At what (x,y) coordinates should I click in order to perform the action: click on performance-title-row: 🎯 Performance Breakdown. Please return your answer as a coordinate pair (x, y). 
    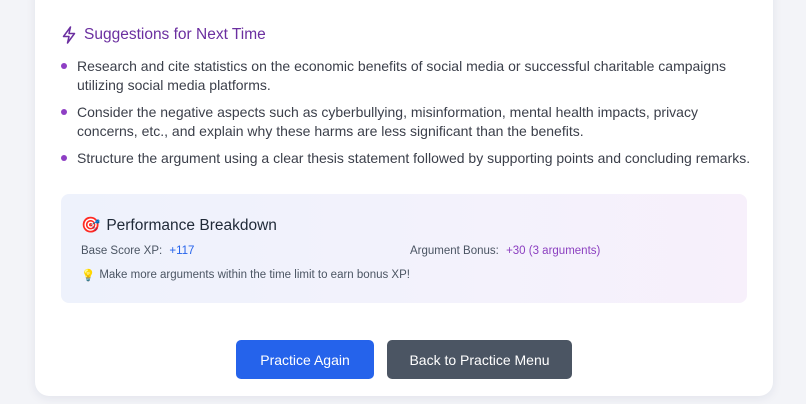
    Looking at the image, I should click on (179, 225).